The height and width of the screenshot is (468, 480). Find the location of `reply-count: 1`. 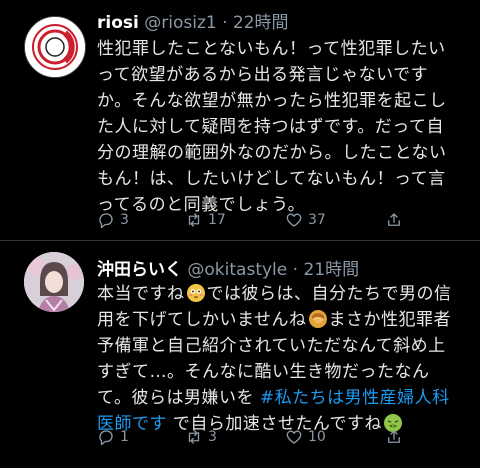

reply-count: 1 is located at coordinates (124, 437).